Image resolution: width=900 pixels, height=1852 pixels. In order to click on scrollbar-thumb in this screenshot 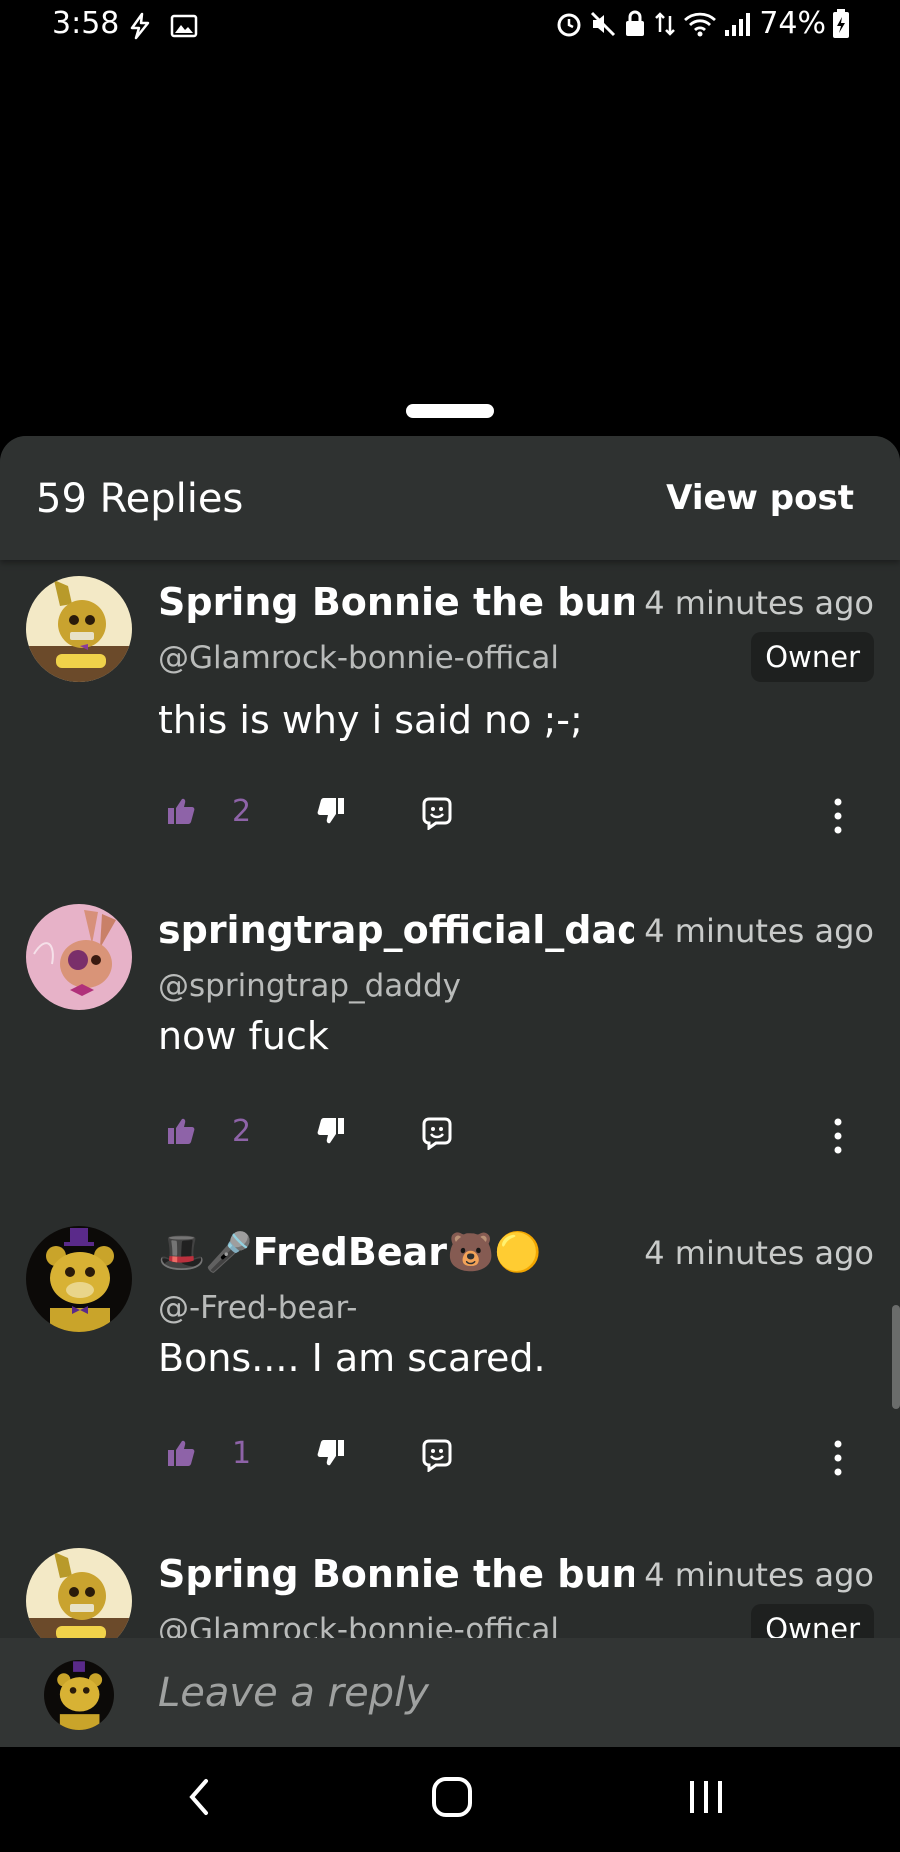, I will do `click(896, 1357)`.